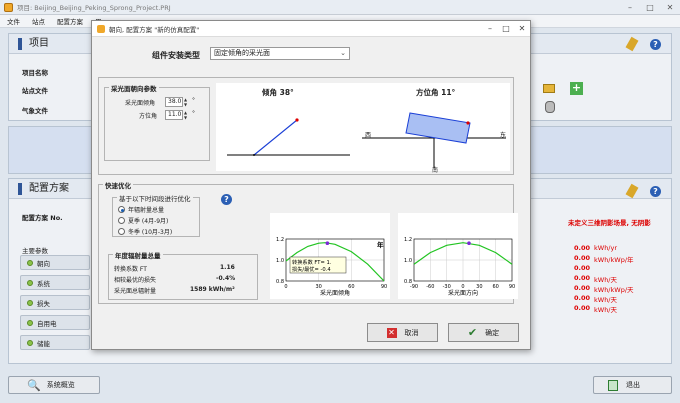 Image resolution: width=680 pixels, height=403 pixels. What do you see at coordinates (186, 115) in the screenshot?
I see `azimuth-spinner: ▲ ▼` at bounding box center [186, 115].